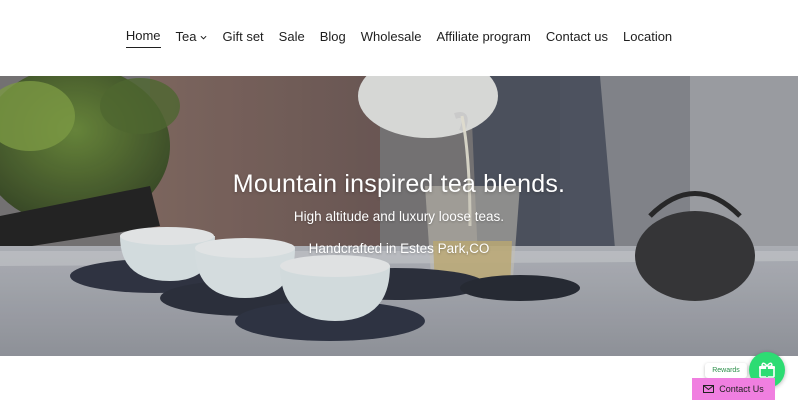  I want to click on contact-us-label: Contact Us, so click(741, 389).